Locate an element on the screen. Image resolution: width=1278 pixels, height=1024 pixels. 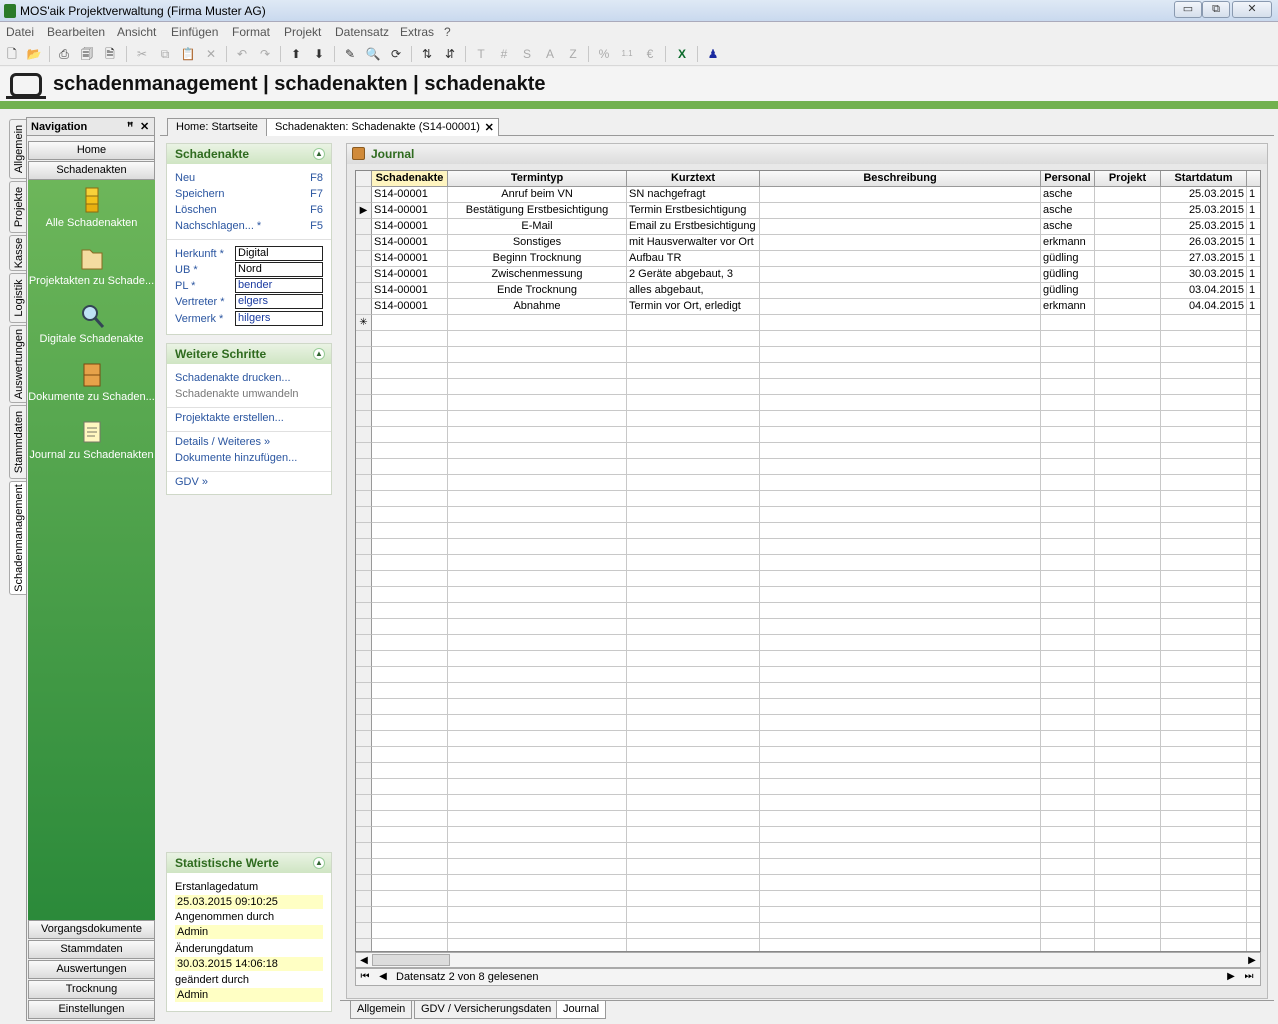
column-header: Personal is located at coordinates (1068, 179).